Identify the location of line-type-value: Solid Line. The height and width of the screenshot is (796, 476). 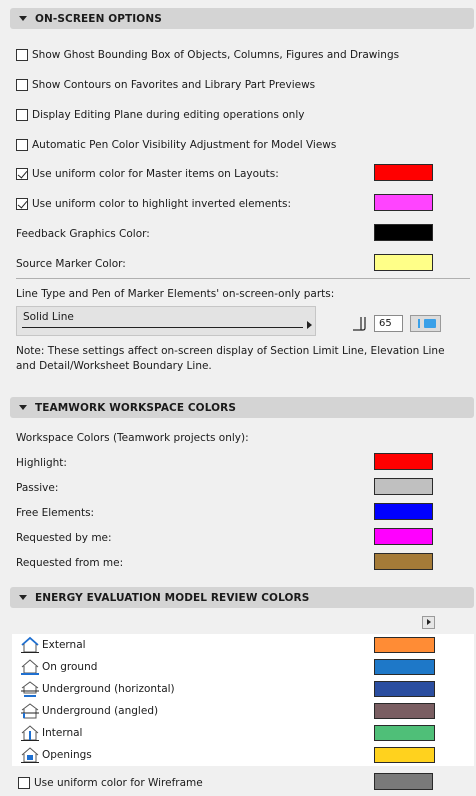
(48, 317).